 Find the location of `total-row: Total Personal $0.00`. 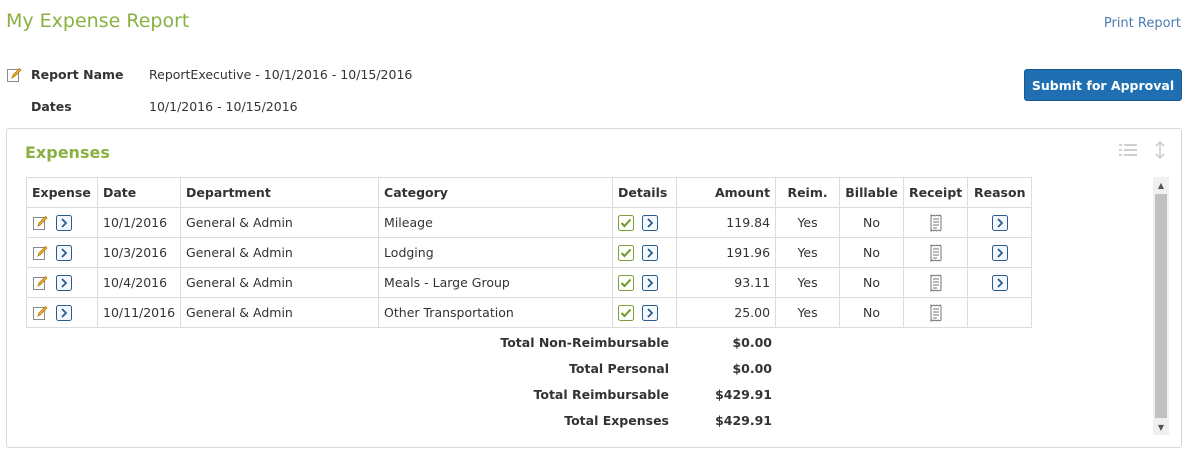

total-row: Total Personal $0.00 is located at coordinates (406, 371).